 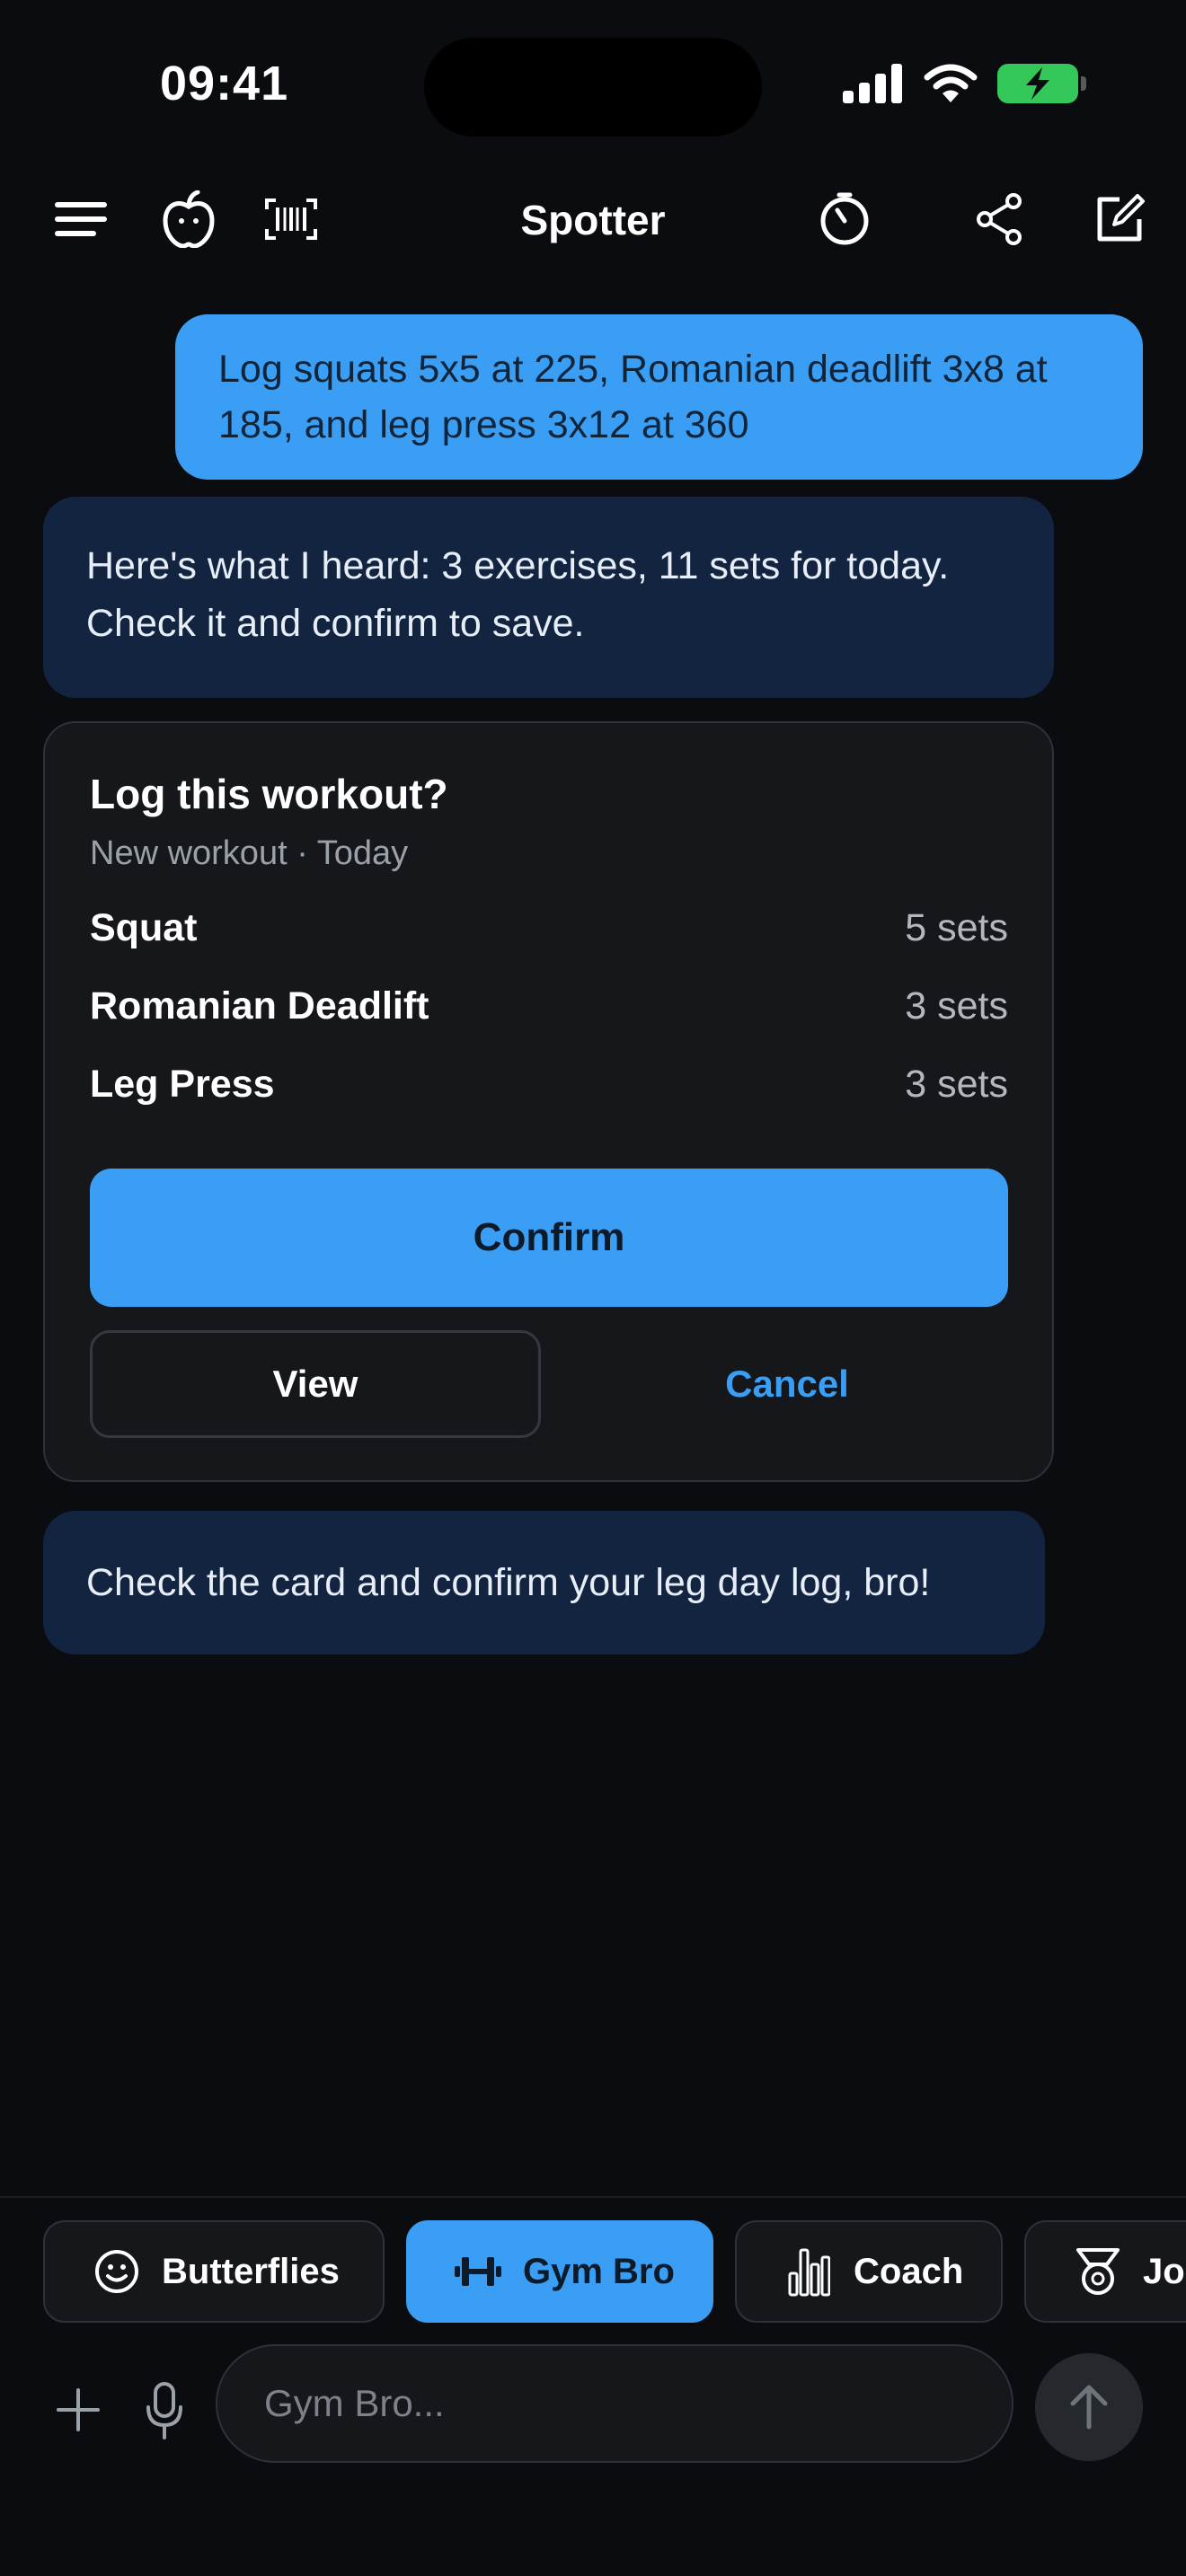 I want to click on add-attachment-button, so click(x=78, y=2409).